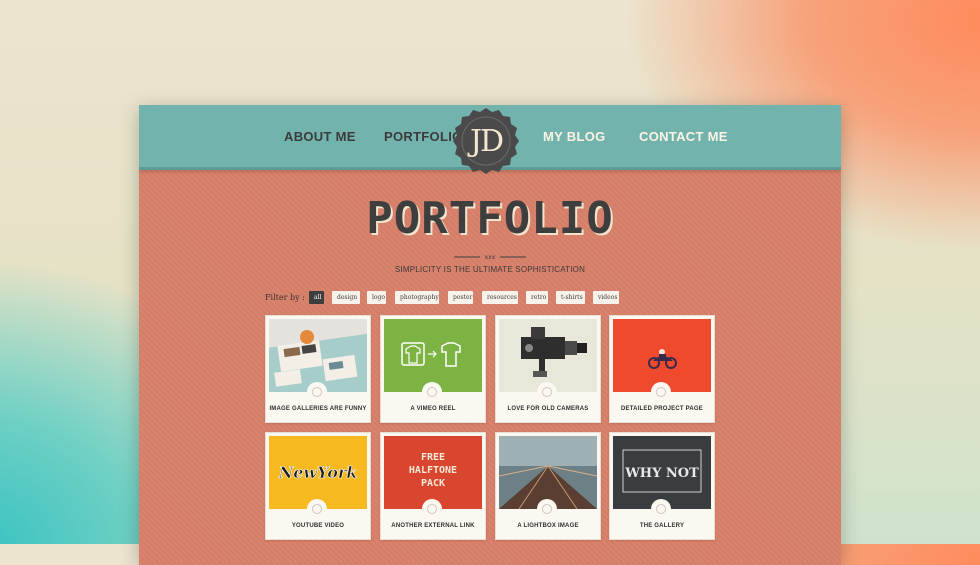 The image size is (980, 565). What do you see at coordinates (423, 136) in the screenshot?
I see `nav-portfolio: PORTFOLIO` at bounding box center [423, 136].